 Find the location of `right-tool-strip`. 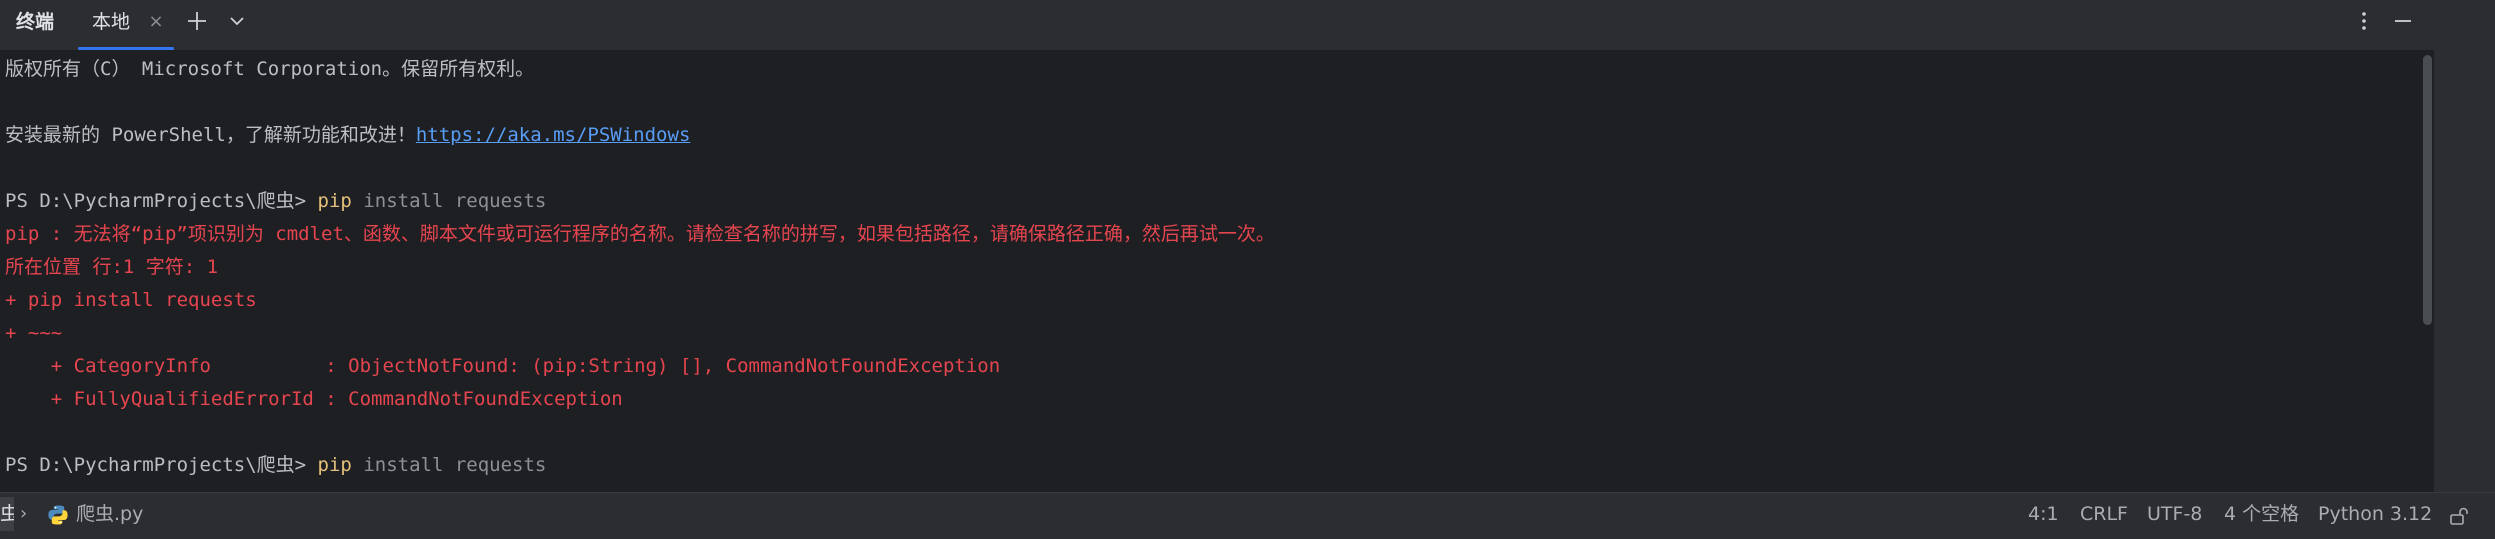

right-tool-strip is located at coordinates (2464, 271).